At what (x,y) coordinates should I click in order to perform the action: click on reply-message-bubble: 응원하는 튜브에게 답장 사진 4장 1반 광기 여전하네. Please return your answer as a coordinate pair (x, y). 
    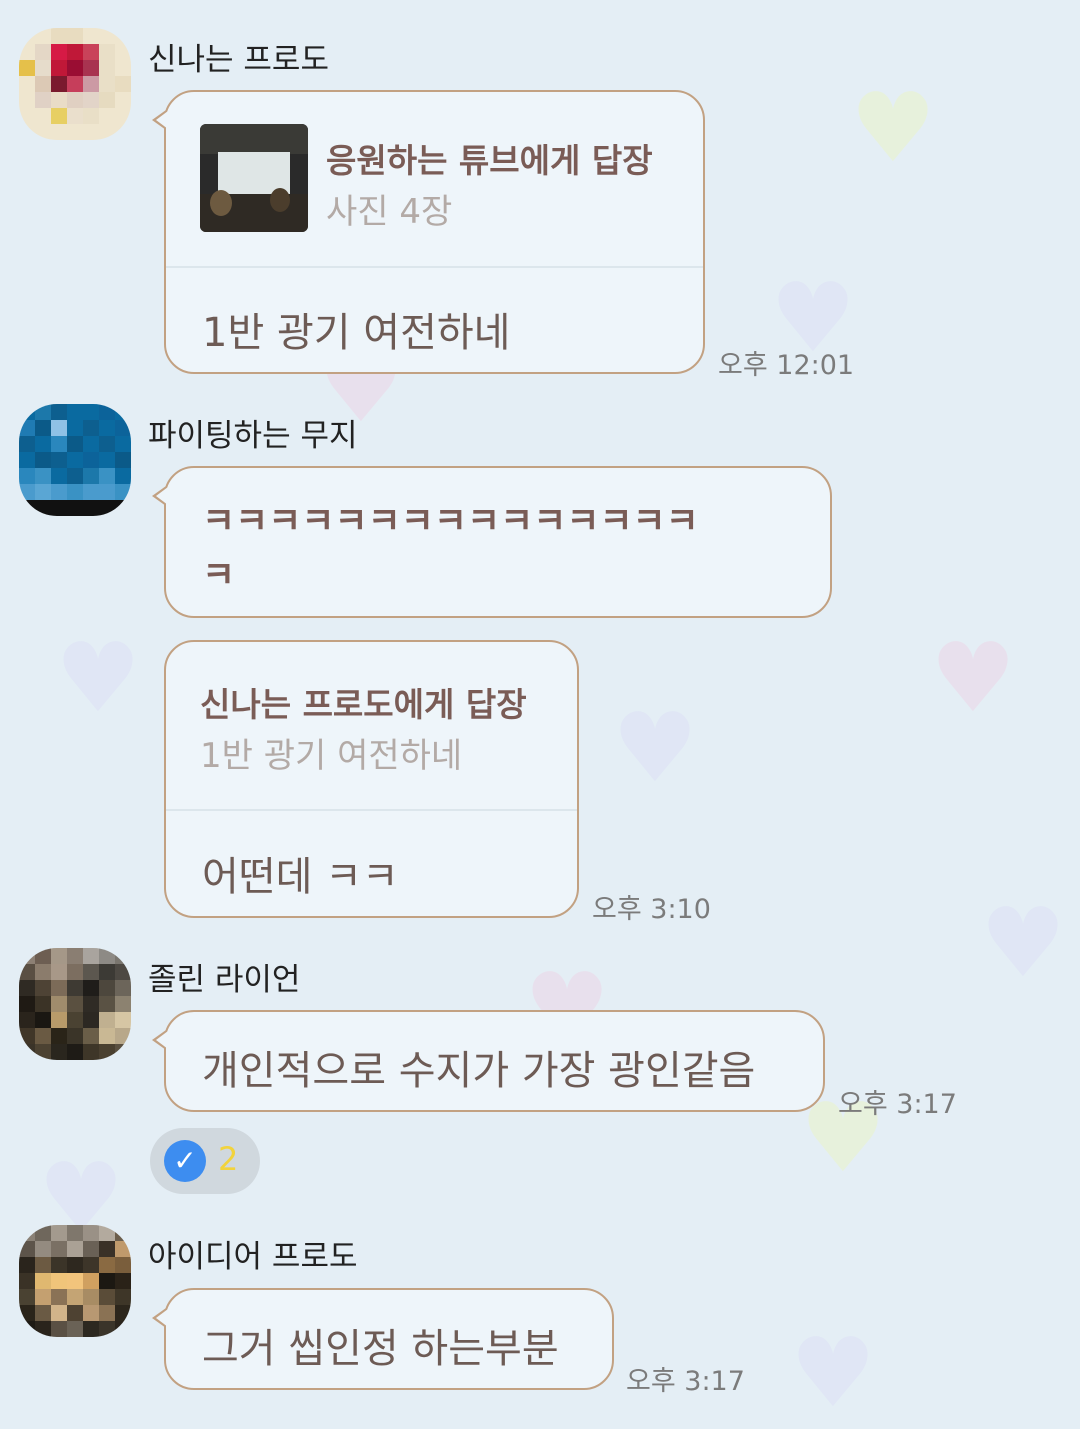
    Looking at the image, I should click on (428, 232).